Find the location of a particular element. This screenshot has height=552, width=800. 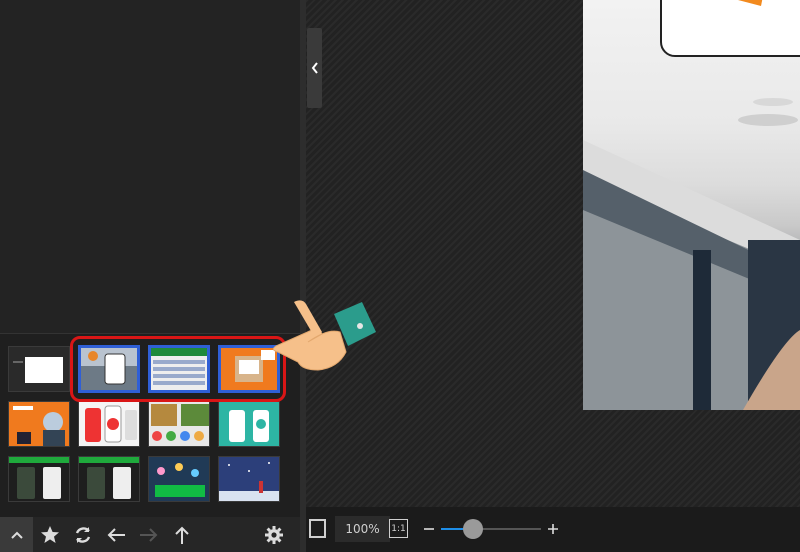

selection-highlight is located at coordinates (178, 369).